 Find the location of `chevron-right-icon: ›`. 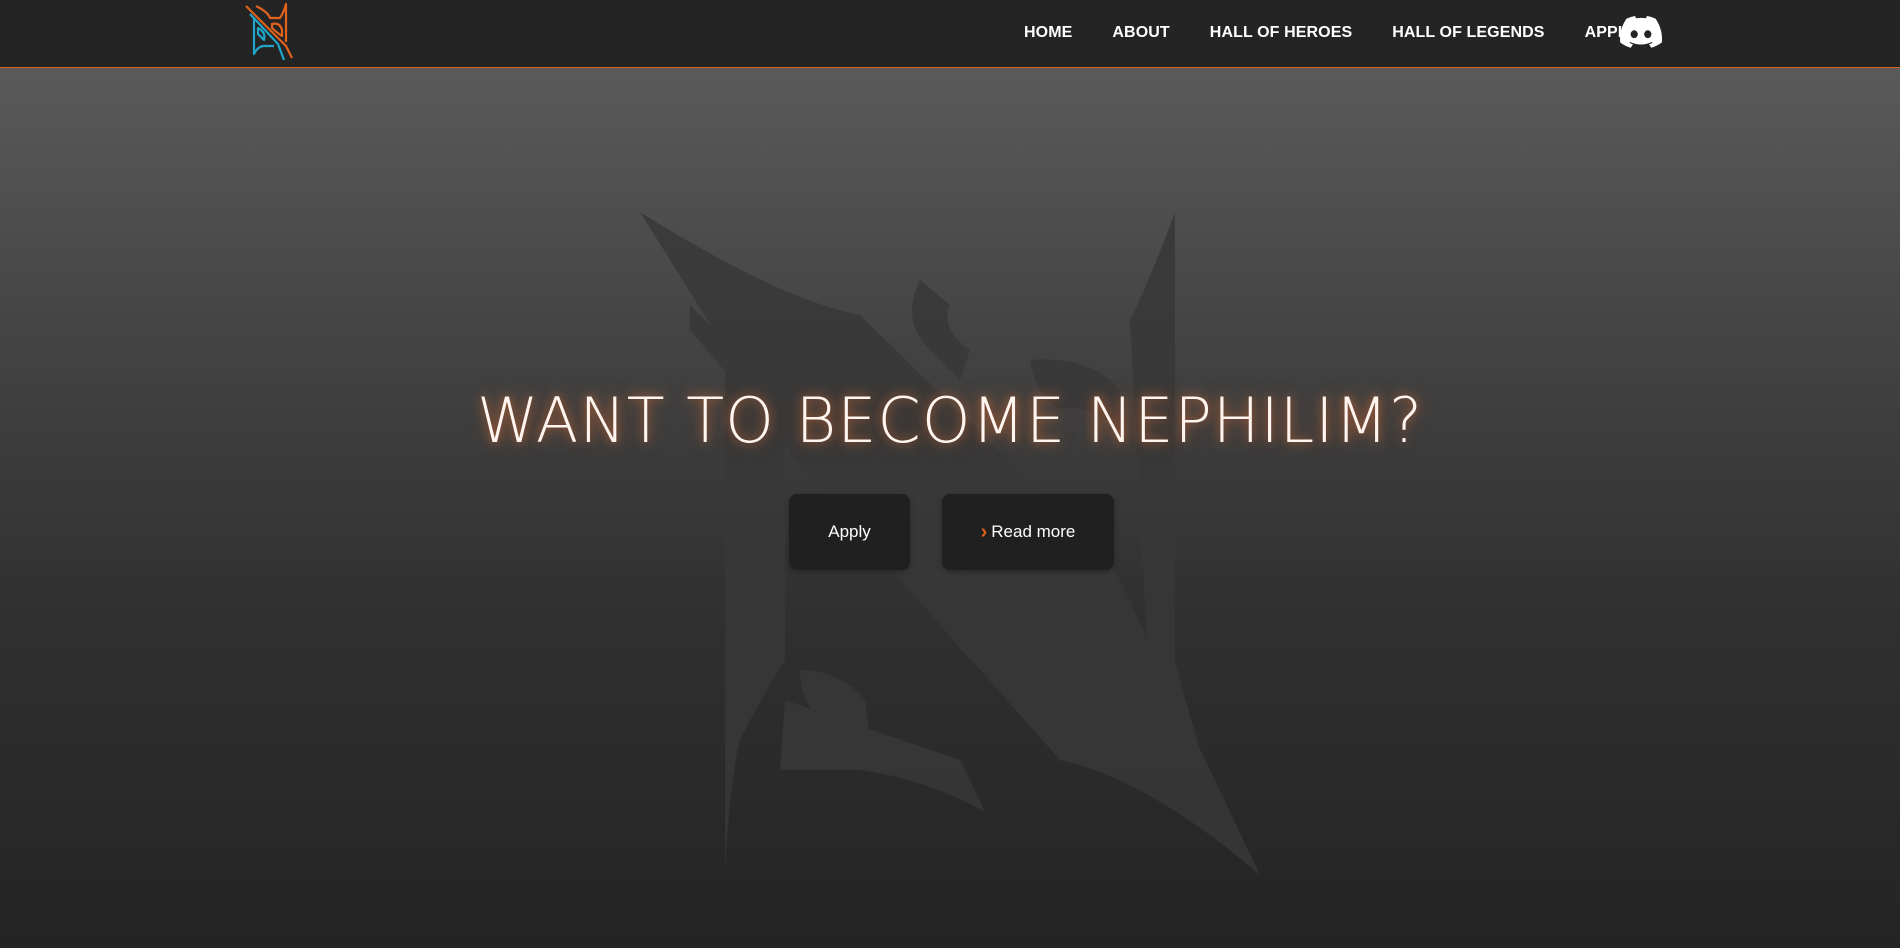

chevron-right-icon: › is located at coordinates (984, 532).